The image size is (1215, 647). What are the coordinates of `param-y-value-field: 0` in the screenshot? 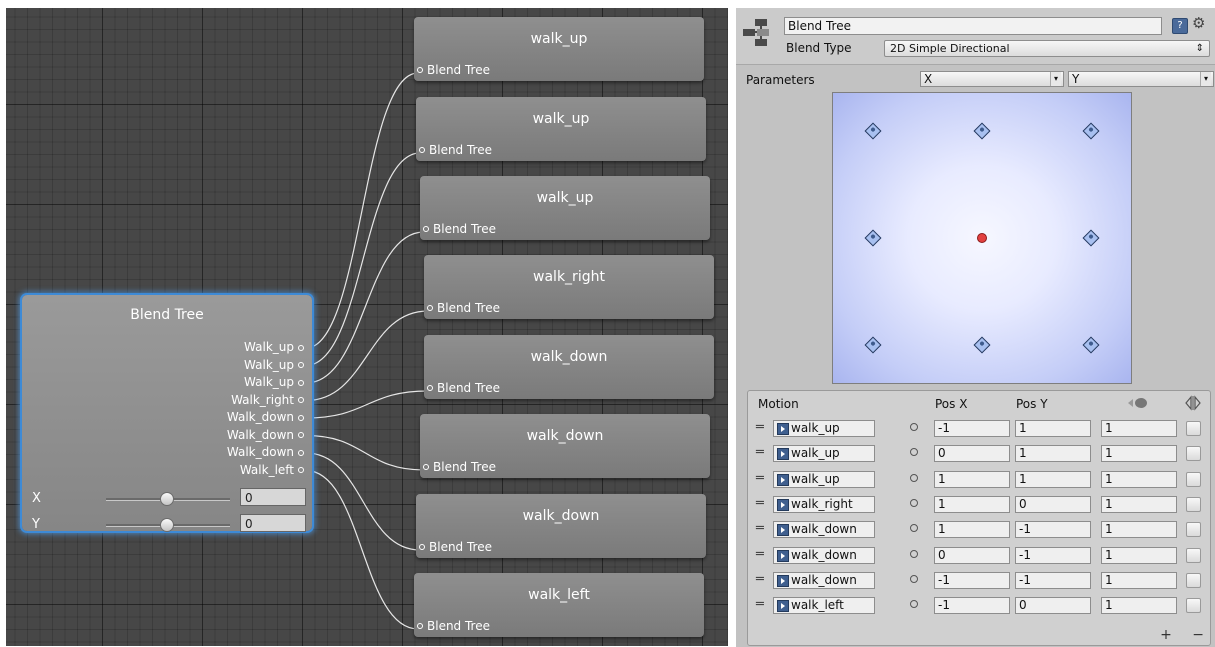 It's located at (273, 523).